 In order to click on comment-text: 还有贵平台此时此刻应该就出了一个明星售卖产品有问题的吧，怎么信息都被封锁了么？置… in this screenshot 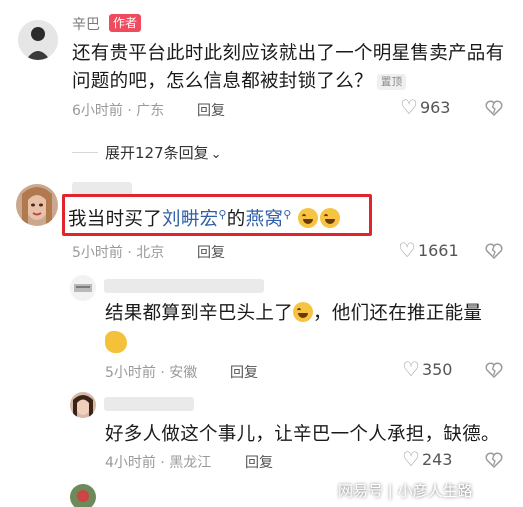, I will do `click(292, 68)`.